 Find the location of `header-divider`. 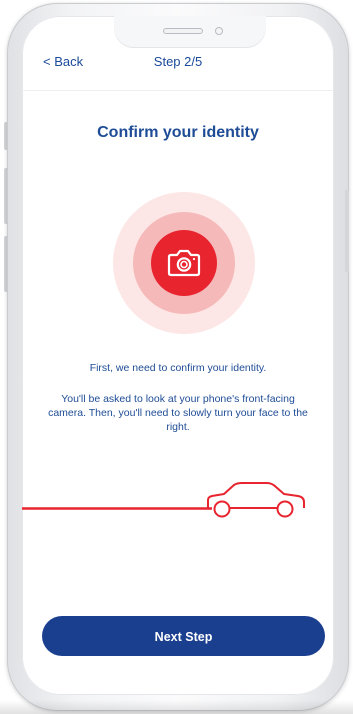

header-divider is located at coordinates (178, 90).